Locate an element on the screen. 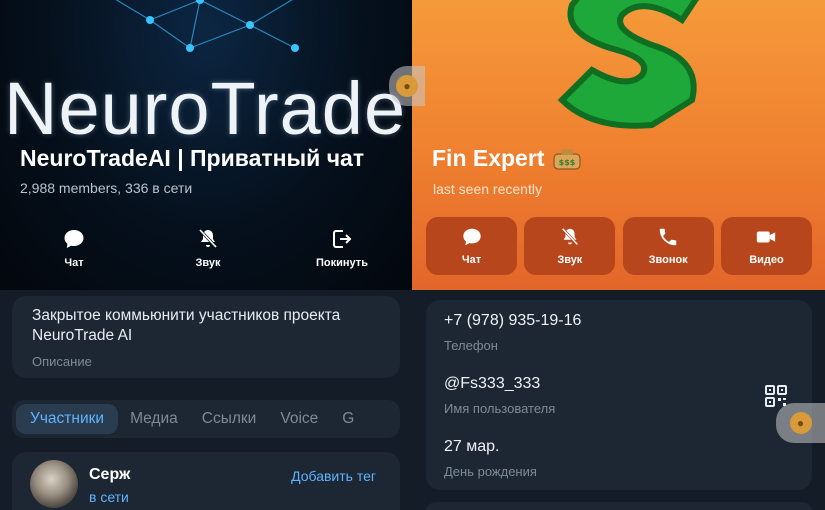  mute-button-label: Звук is located at coordinates (570, 260).